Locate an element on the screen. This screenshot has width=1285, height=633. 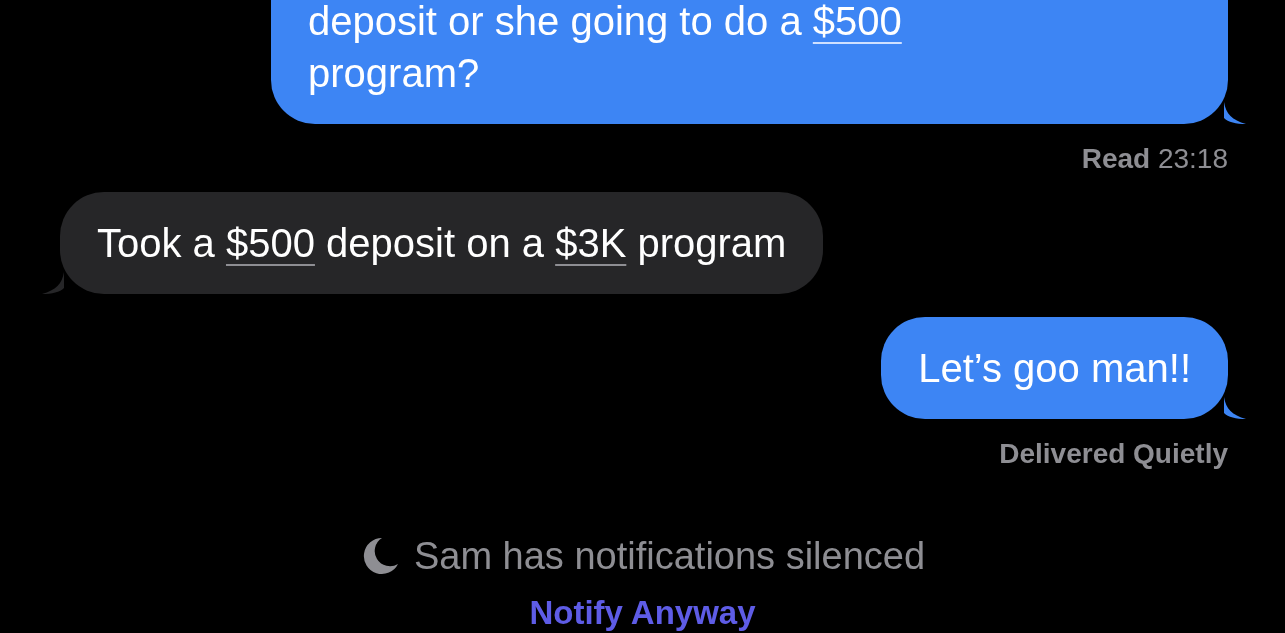
link: $3K is located at coordinates (591, 243).